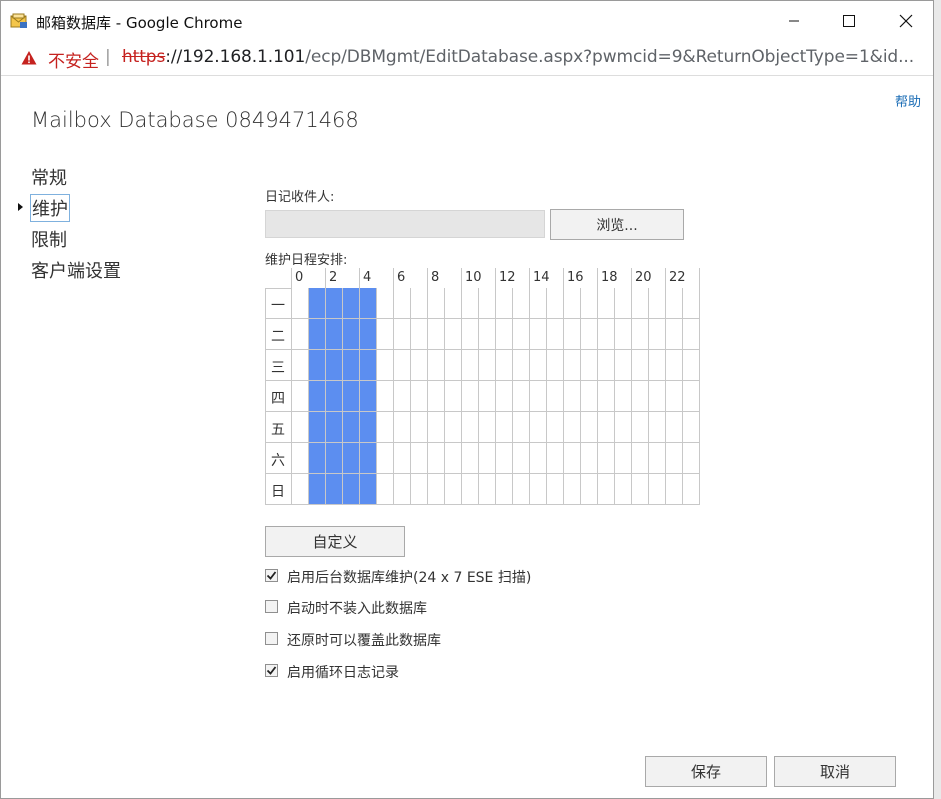  What do you see at coordinates (50, 208) in the screenshot?
I see `nav-item-maintenance: 维护` at bounding box center [50, 208].